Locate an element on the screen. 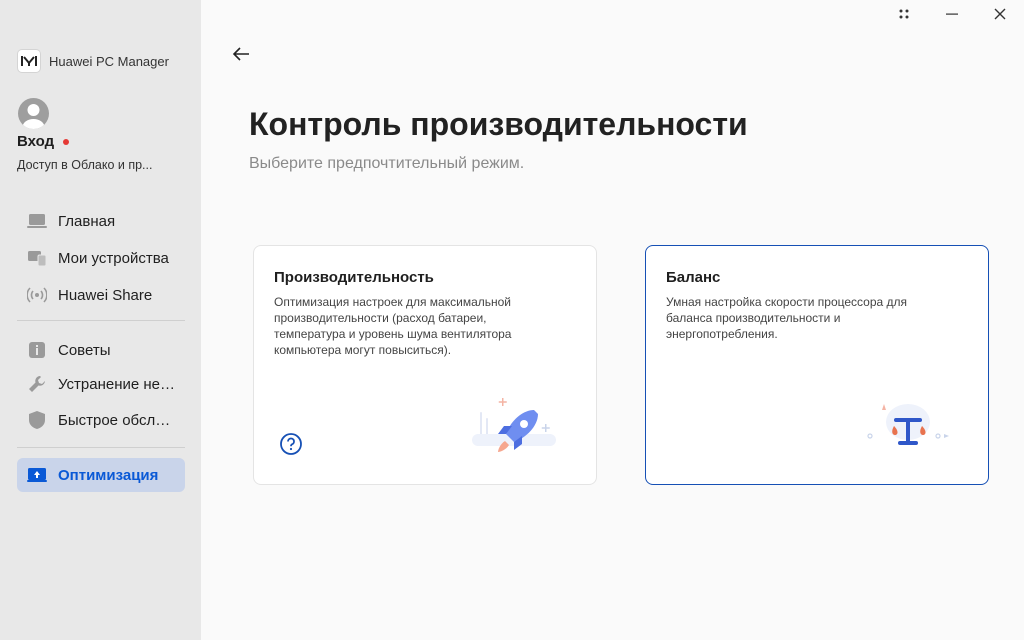  more-options-button is located at coordinates (904, 16).